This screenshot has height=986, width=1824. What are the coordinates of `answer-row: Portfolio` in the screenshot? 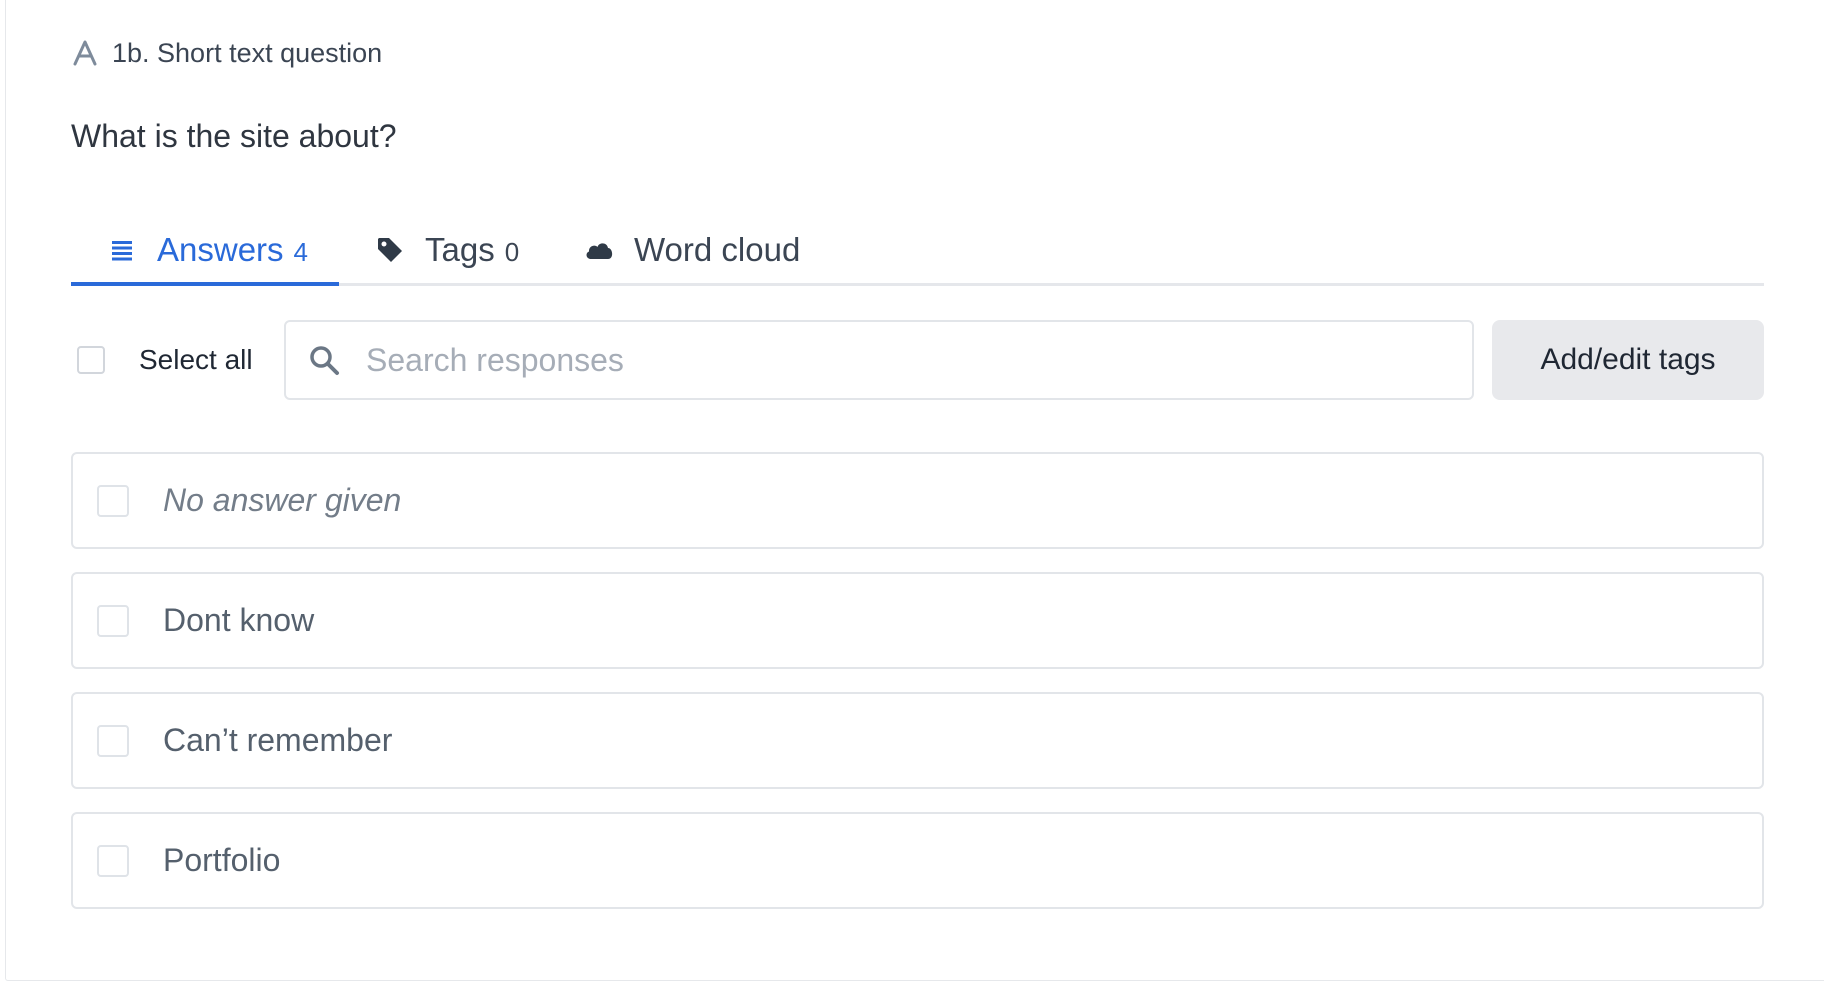 It's located at (917, 860).